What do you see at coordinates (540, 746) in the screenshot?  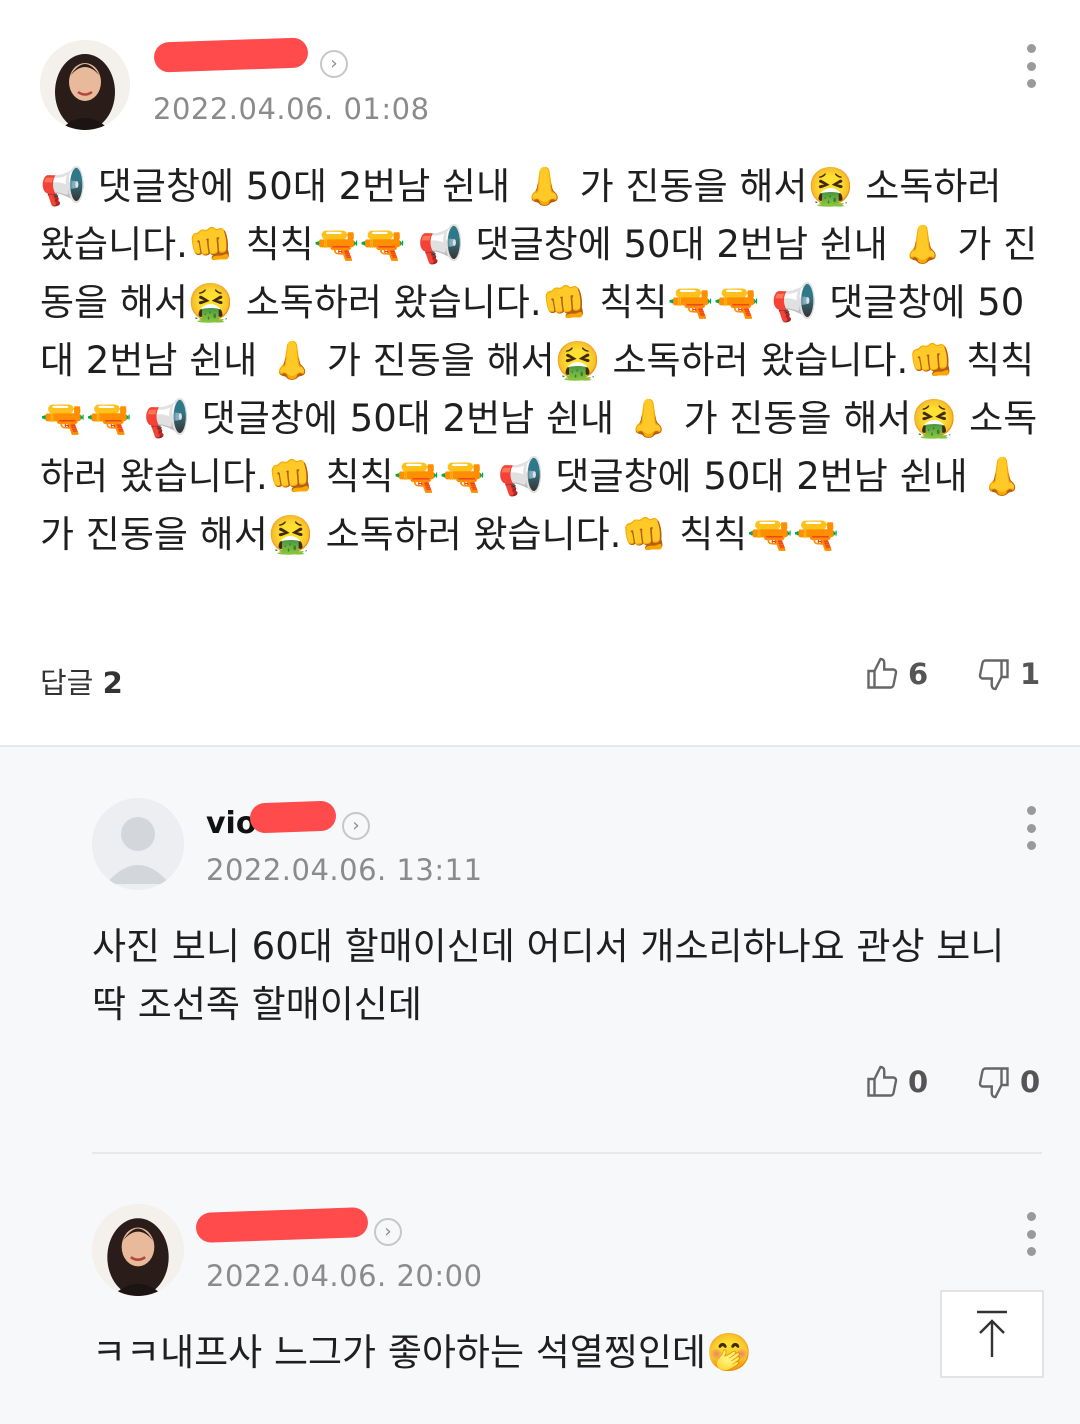 I see `section-divider` at bounding box center [540, 746].